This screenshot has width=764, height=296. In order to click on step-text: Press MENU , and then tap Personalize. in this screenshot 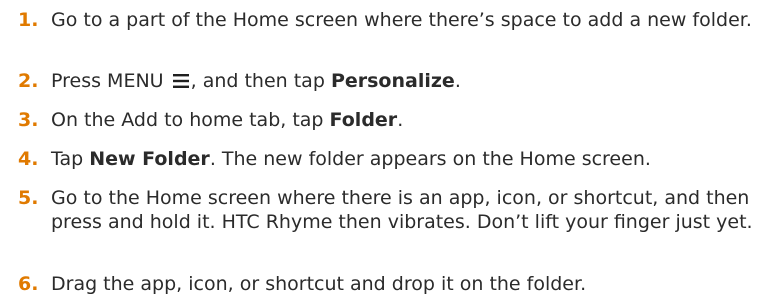, I will do `click(403, 82)`.